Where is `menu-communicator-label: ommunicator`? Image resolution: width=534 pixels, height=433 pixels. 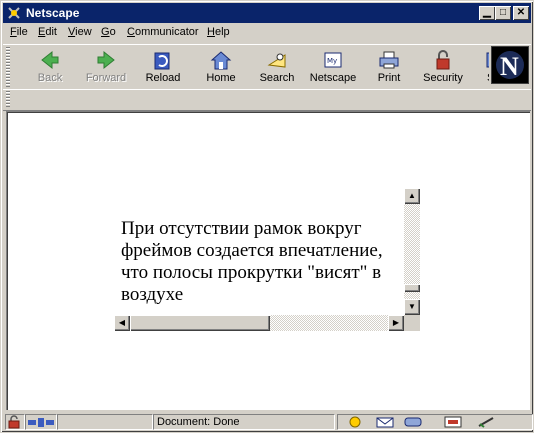 menu-communicator-label: ommunicator is located at coordinates (166, 32).